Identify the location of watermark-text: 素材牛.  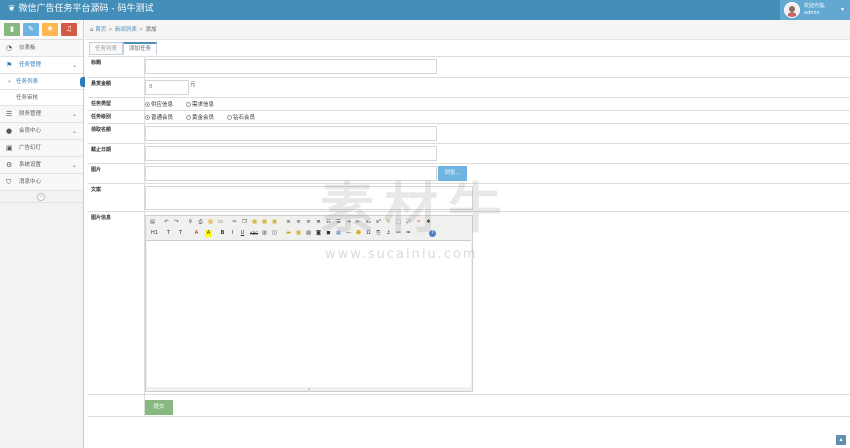
(416, 208).